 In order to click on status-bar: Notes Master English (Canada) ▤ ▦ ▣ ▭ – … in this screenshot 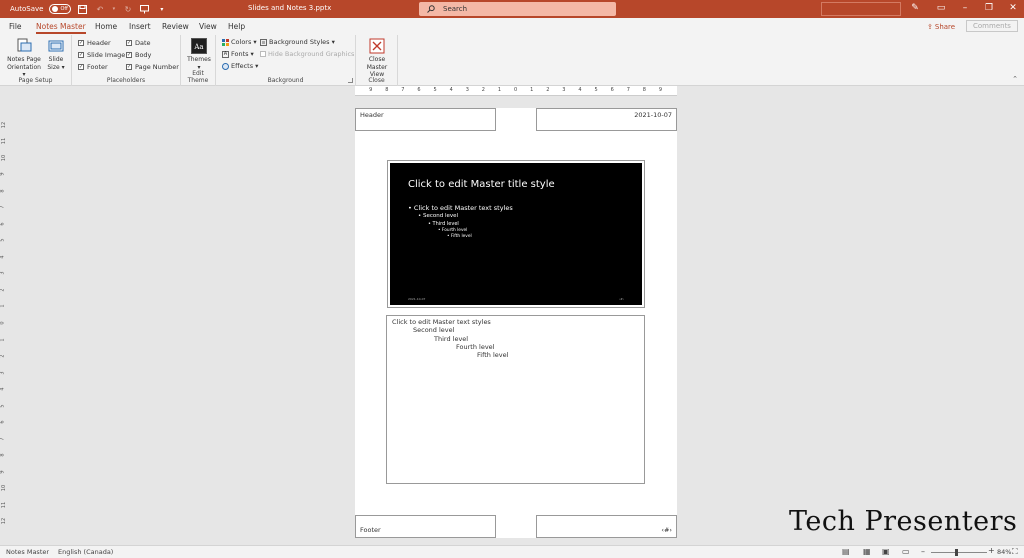, I will do `click(512, 551)`.